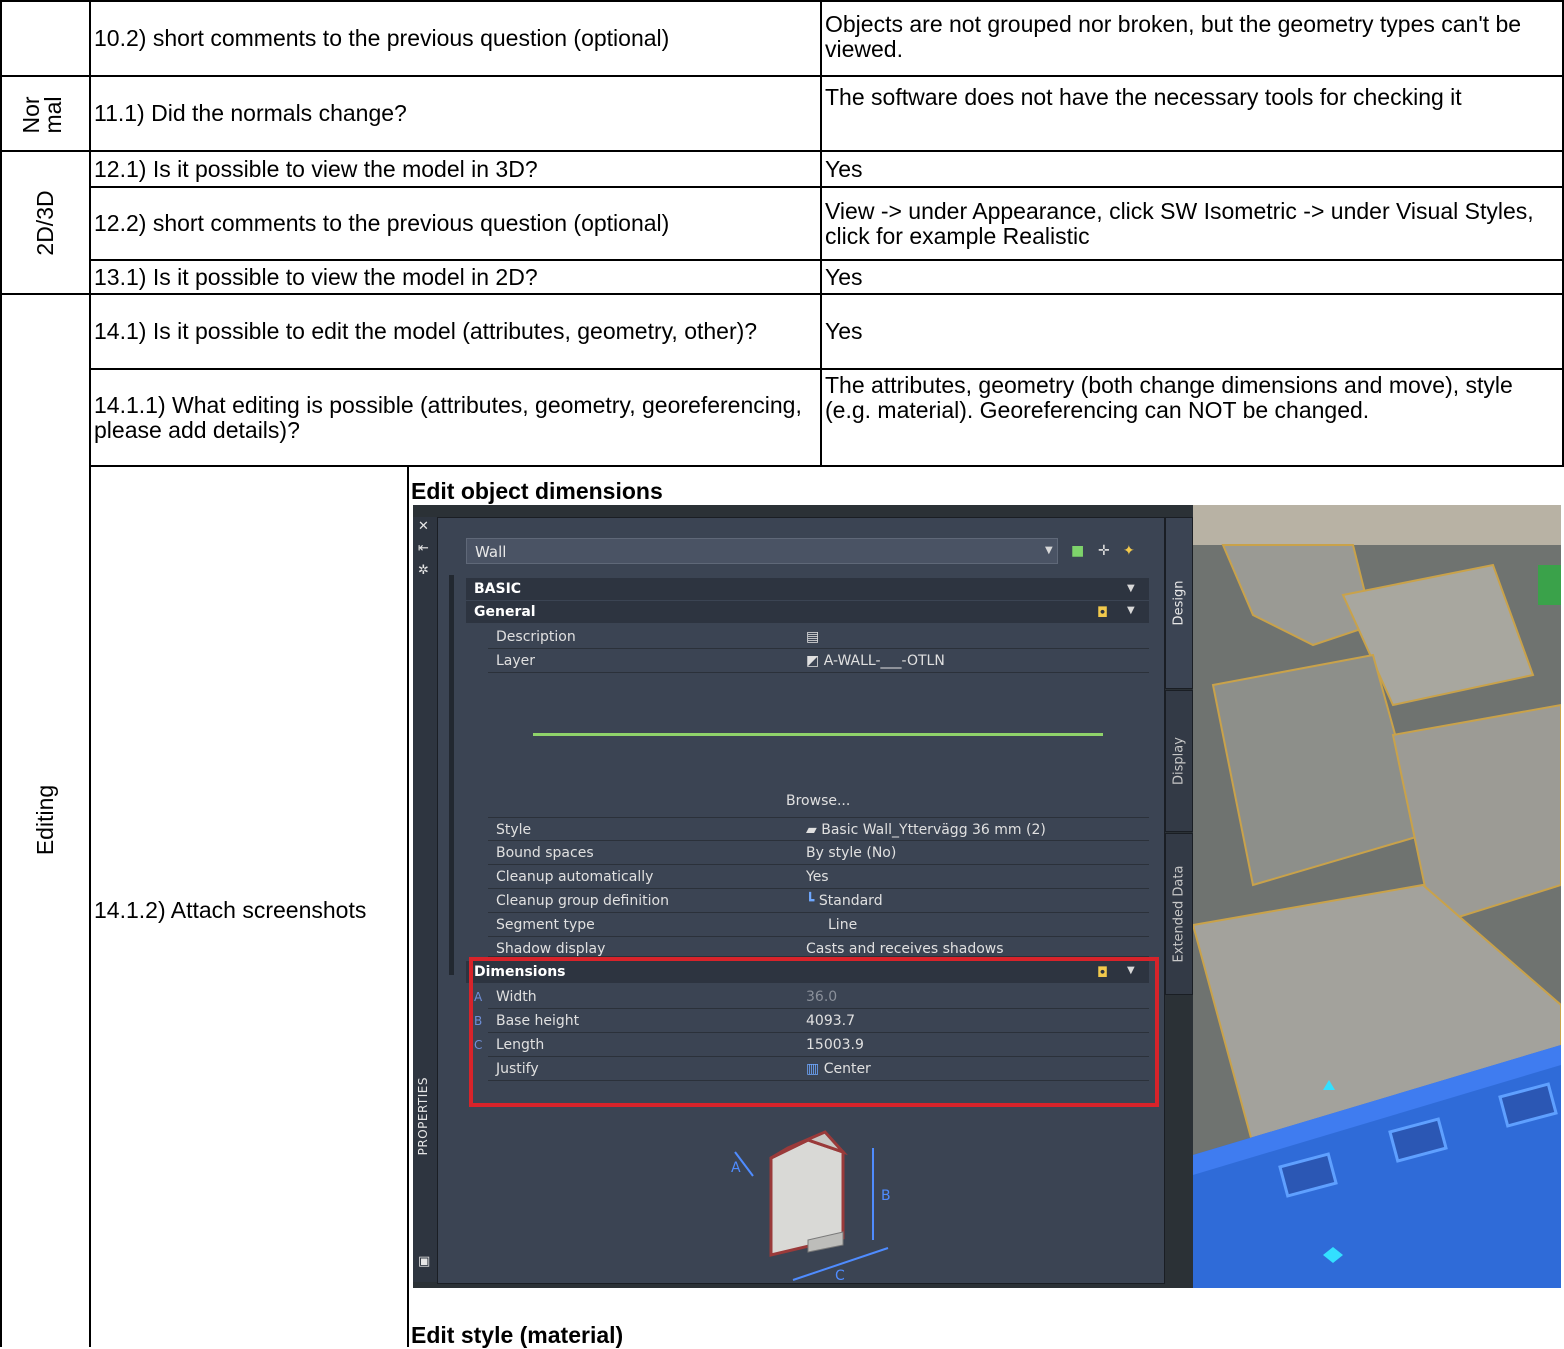 The height and width of the screenshot is (1349, 1564). Describe the element at coordinates (551, 949) in the screenshot. I see `property-key: Shadow display` at that location.